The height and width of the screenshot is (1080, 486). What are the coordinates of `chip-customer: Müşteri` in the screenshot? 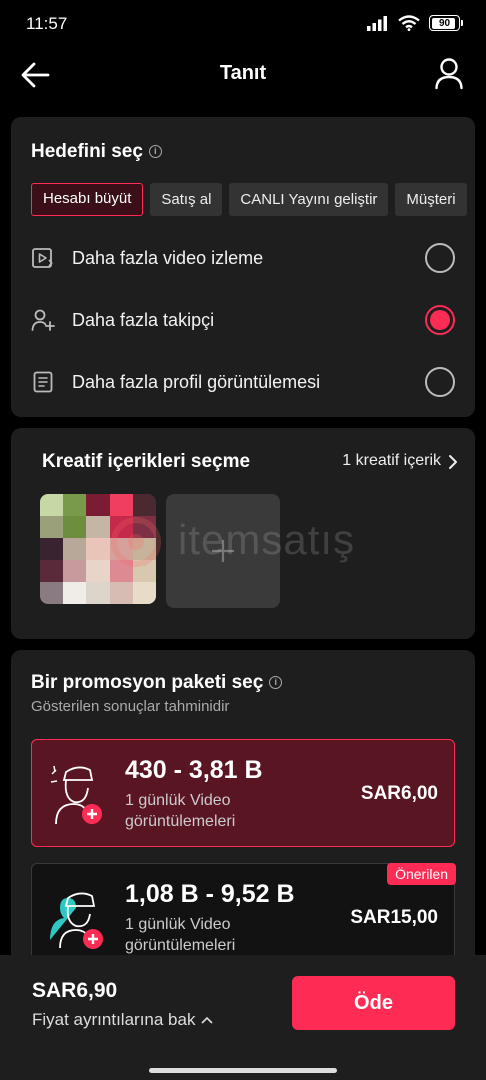 It's located at (431, 199).